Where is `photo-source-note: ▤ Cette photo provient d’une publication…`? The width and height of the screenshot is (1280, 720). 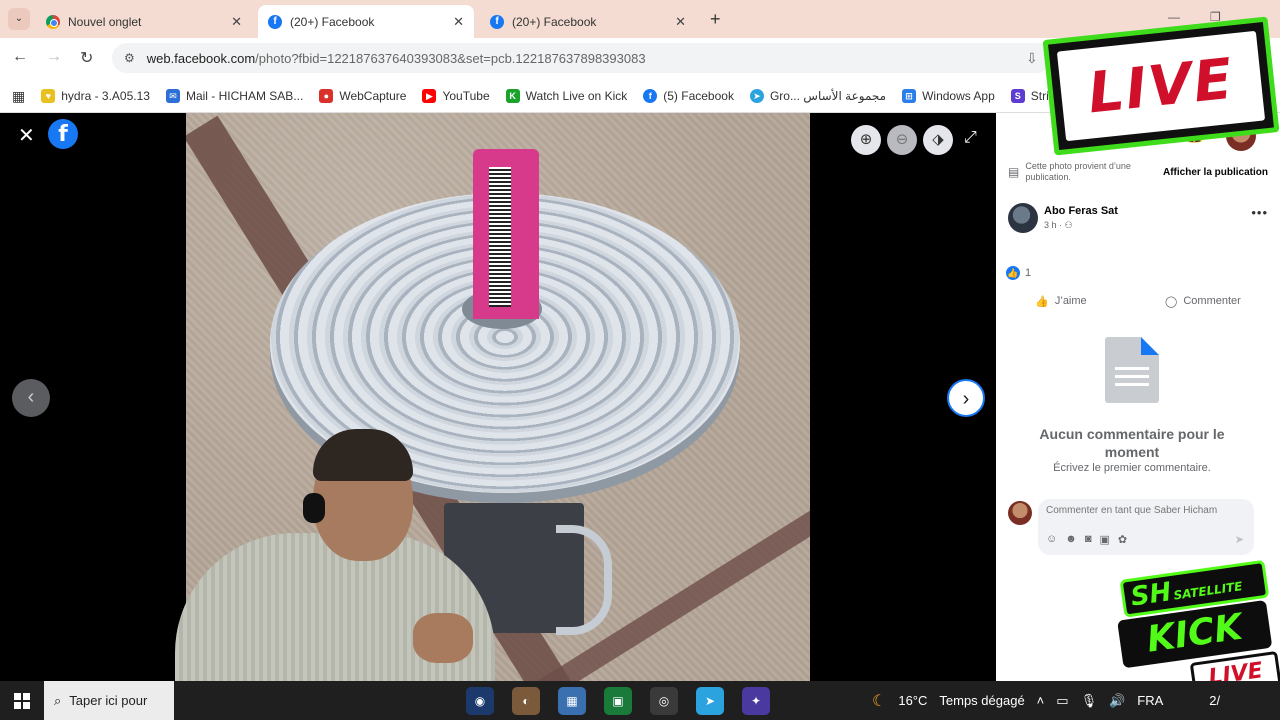 photo-source-note: ▤ Cette photo provient d’une publication… is located at coordinates (1144, 172).